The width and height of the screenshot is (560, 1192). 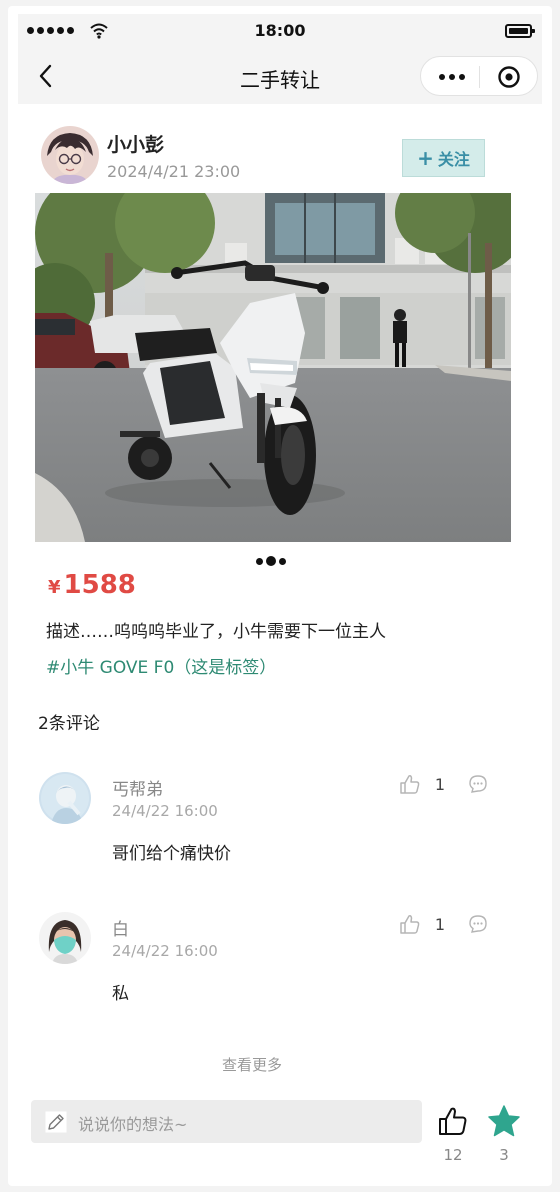 What do you see at coordinates (504, 1155) in the screenshot?
I see `favorite-count: 3` at bounding box center [504, 1155].